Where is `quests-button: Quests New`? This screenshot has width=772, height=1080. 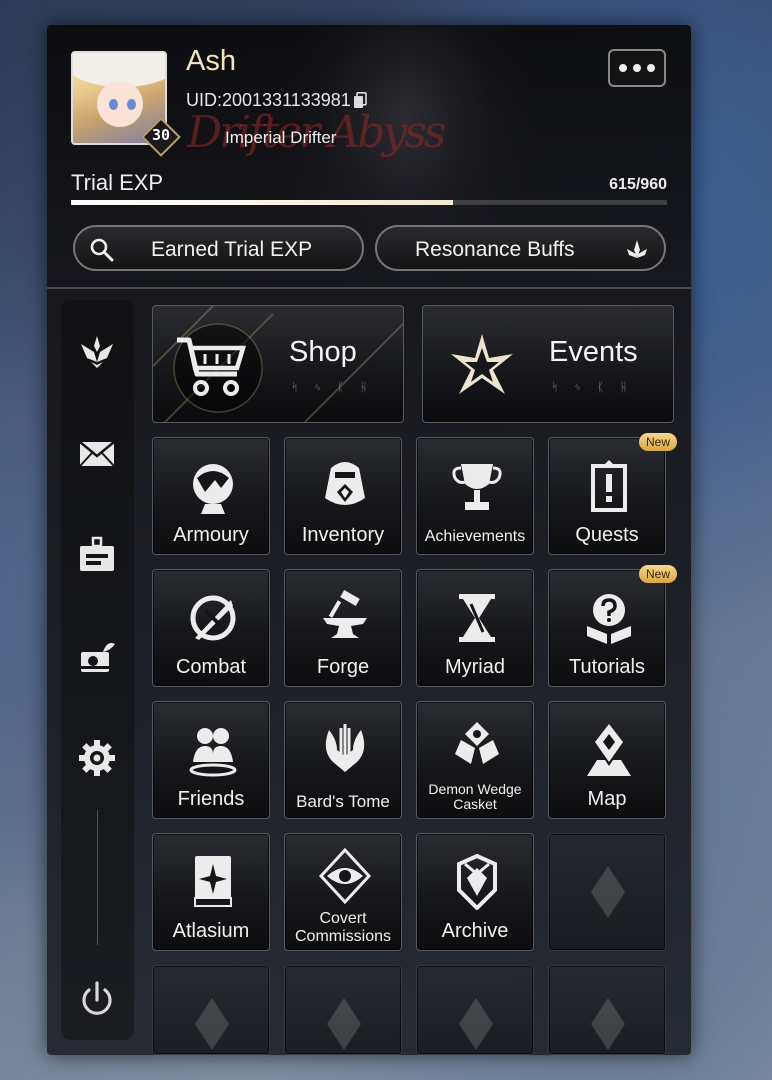 quests-button: Quests New is located at coordinates (612, 494).